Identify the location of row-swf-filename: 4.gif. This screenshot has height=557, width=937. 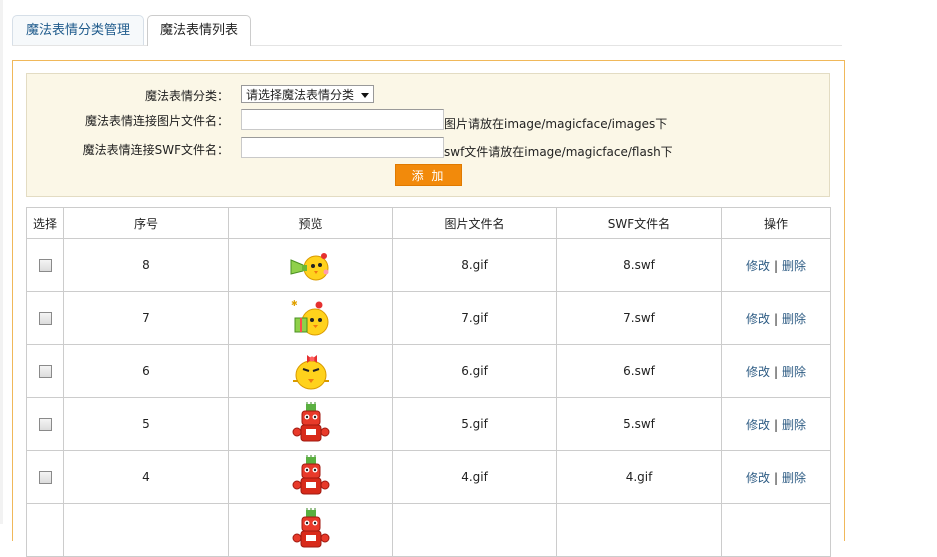
(639, 477).